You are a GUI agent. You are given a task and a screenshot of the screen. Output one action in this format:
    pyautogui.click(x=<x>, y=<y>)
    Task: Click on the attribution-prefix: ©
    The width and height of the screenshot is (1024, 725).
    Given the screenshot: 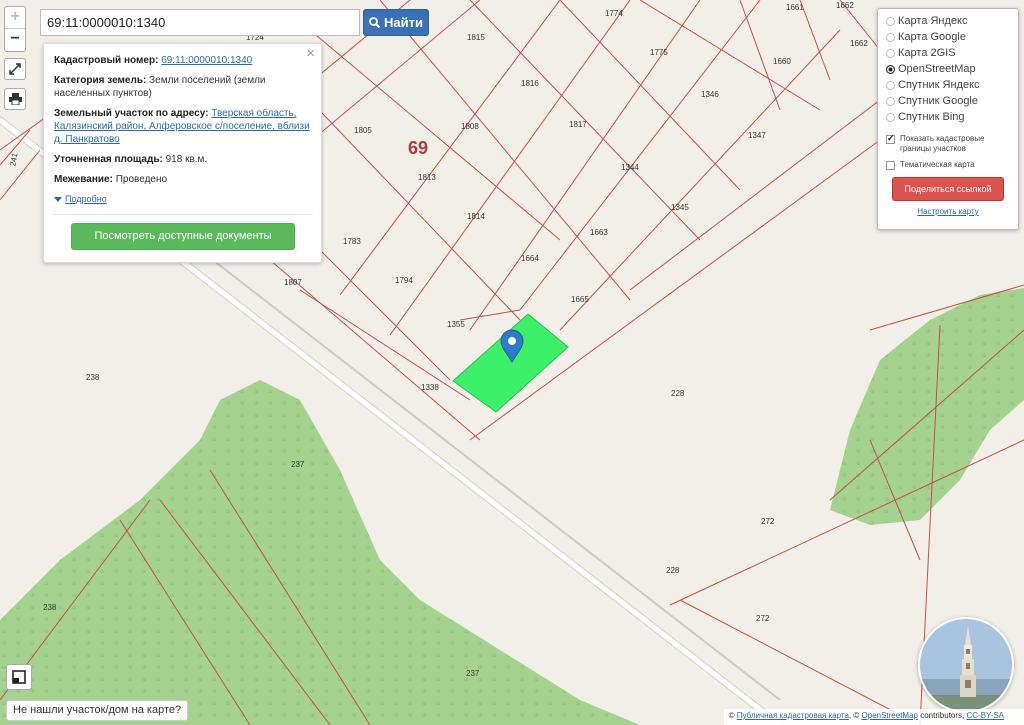 What is the action you would take?
    pyautogui.click(x=731, y=715)
    